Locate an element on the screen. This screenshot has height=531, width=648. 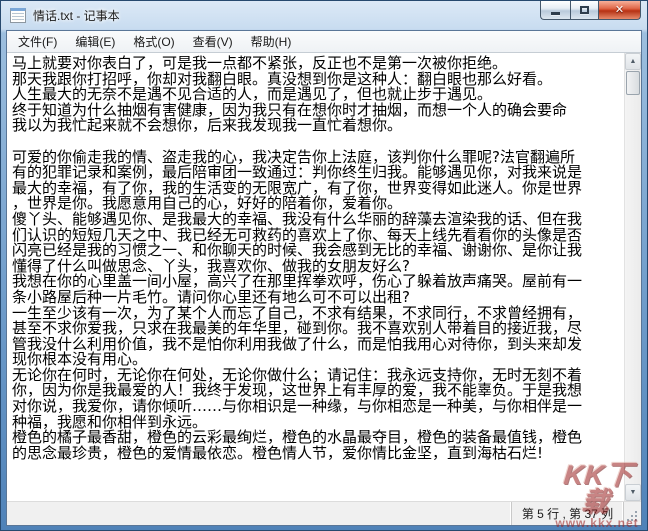
close-icon: ✕ is located at coordinates (619, 9).